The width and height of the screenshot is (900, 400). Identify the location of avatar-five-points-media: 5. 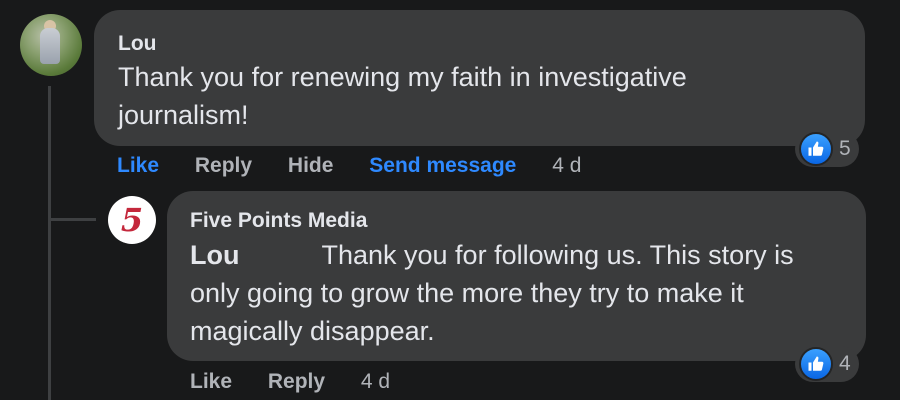
(132, 220).